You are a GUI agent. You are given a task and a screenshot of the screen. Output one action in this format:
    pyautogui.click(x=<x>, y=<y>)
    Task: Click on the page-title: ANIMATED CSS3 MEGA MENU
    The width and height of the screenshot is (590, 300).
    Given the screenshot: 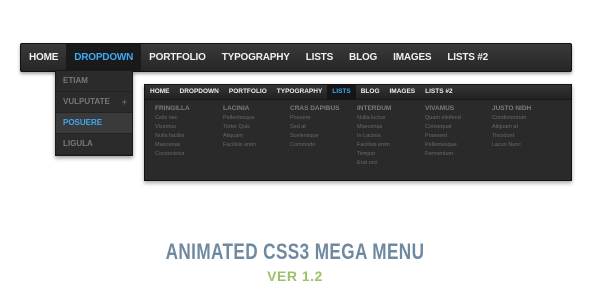 What is the action you would take?
    pyautogui.click(x=295, y=251)
    